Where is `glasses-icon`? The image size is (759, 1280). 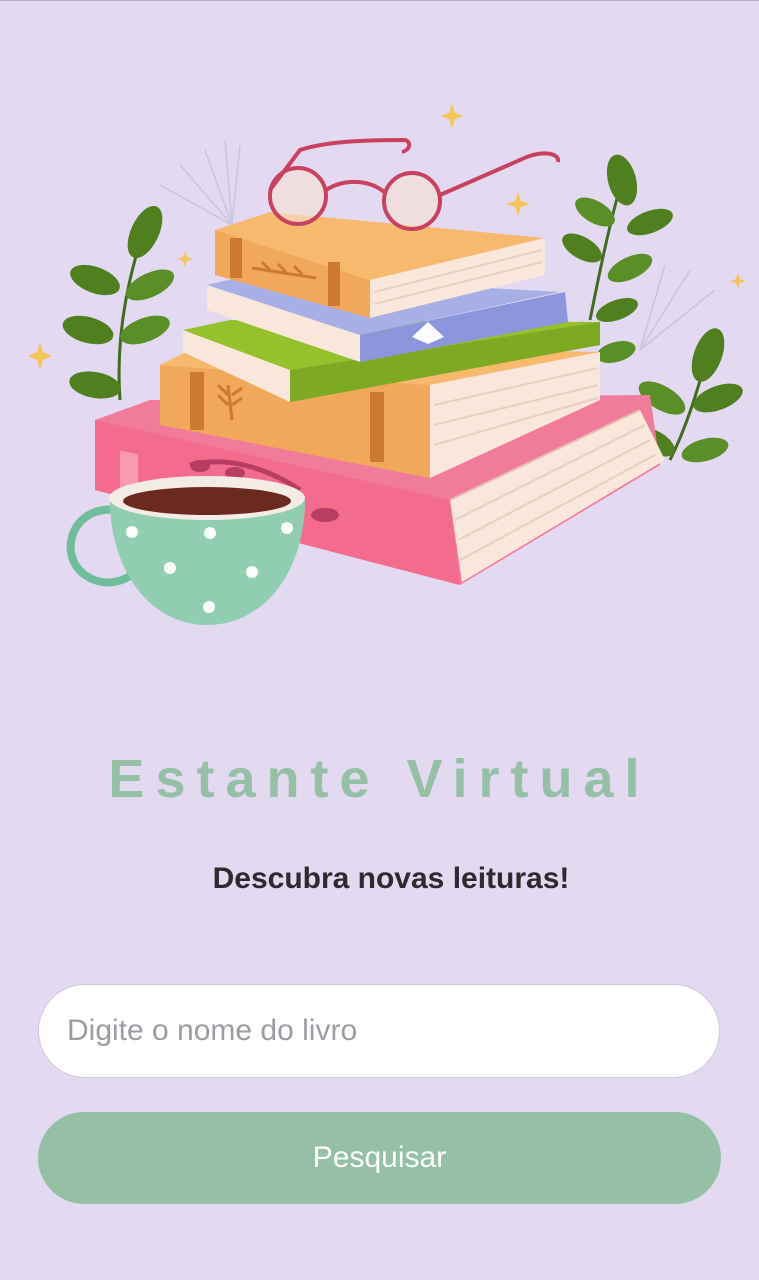 glasses-icon is located at coordinates (414, 184).